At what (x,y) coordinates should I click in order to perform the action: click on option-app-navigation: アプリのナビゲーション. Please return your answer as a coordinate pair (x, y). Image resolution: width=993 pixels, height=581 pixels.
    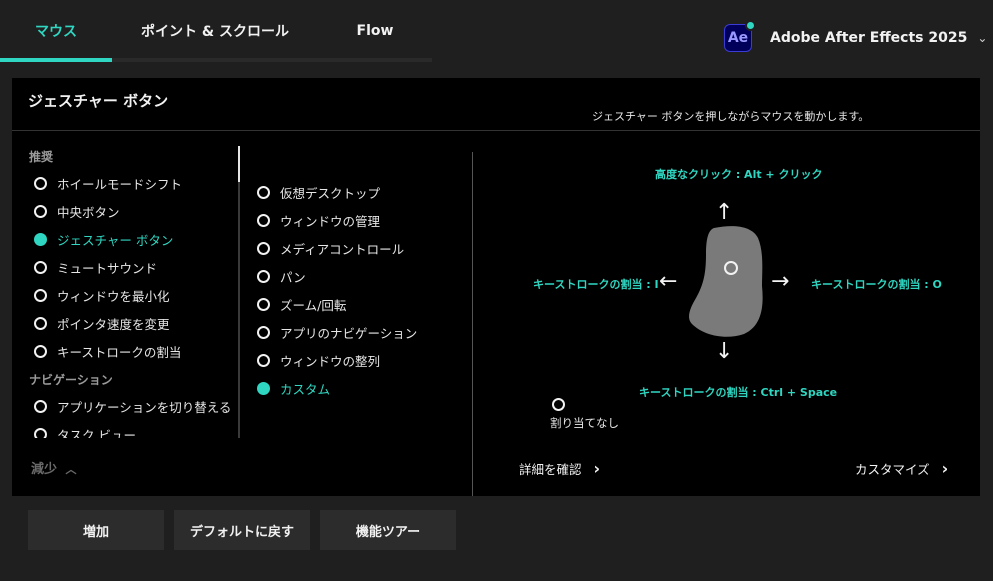
    Looking at the image, I should click on (337, 332).